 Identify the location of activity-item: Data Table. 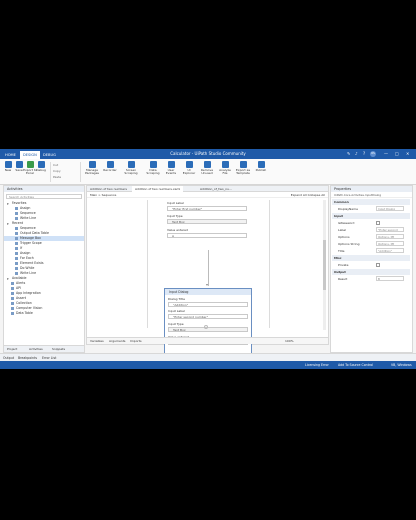
(44, 313).